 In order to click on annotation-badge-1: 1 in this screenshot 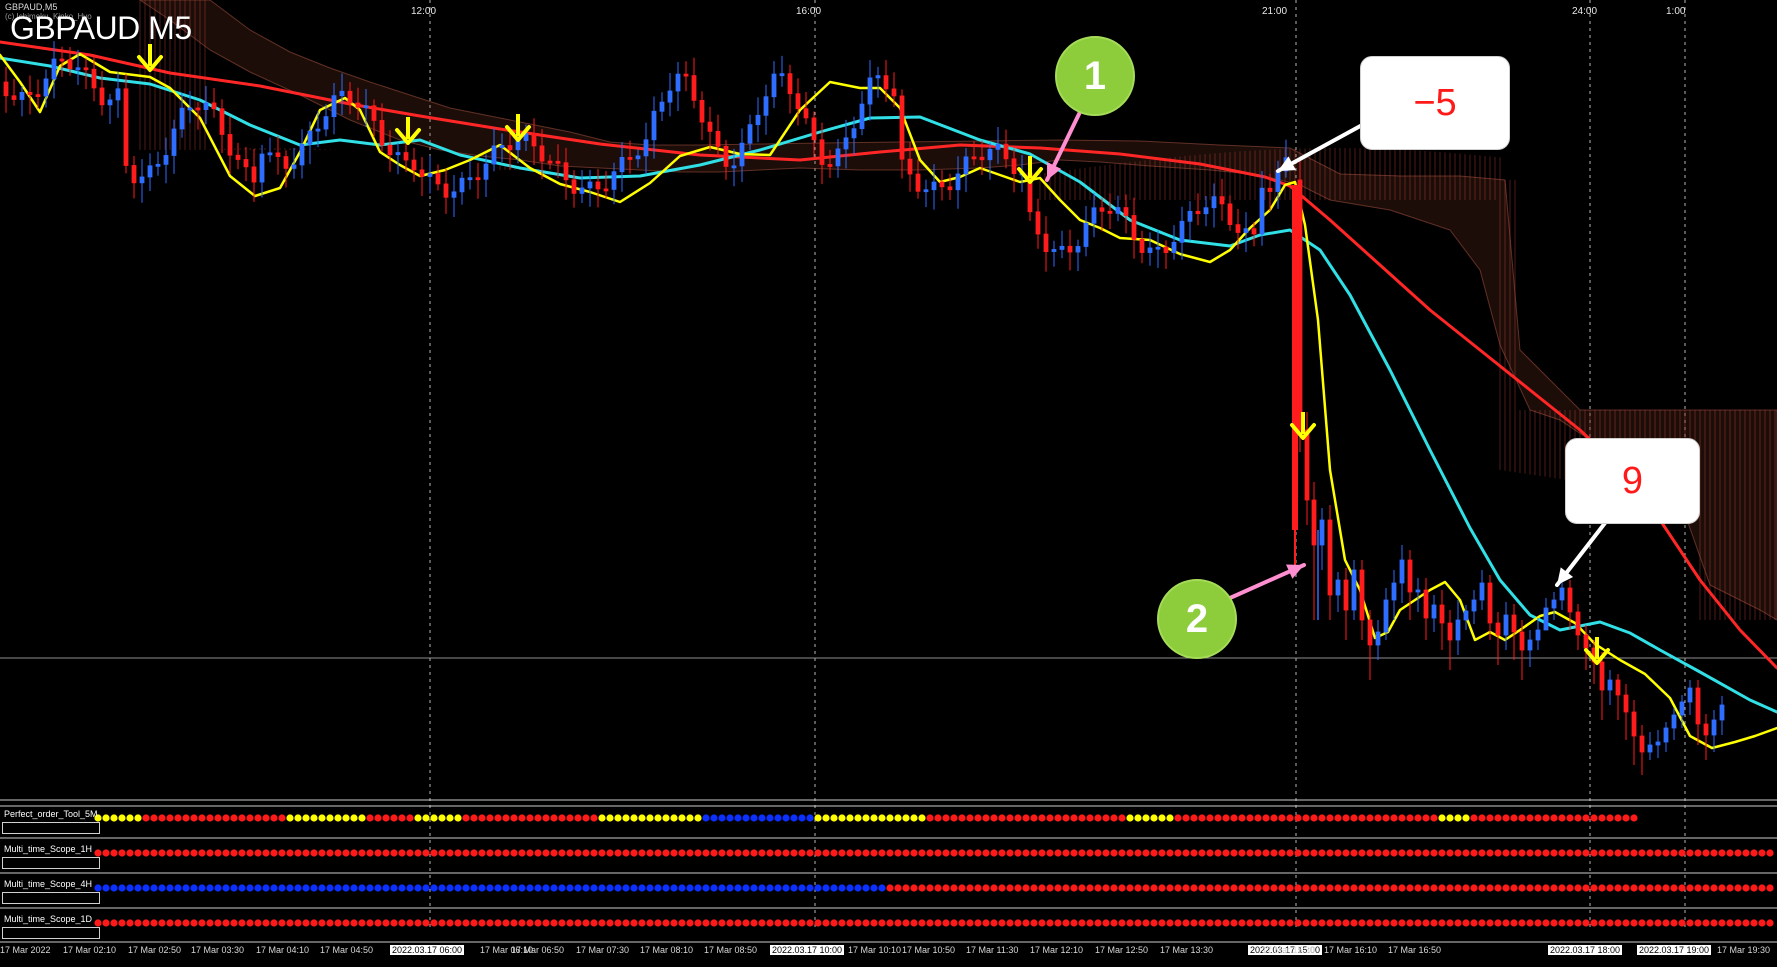, I will do `click(1095, 76)`.